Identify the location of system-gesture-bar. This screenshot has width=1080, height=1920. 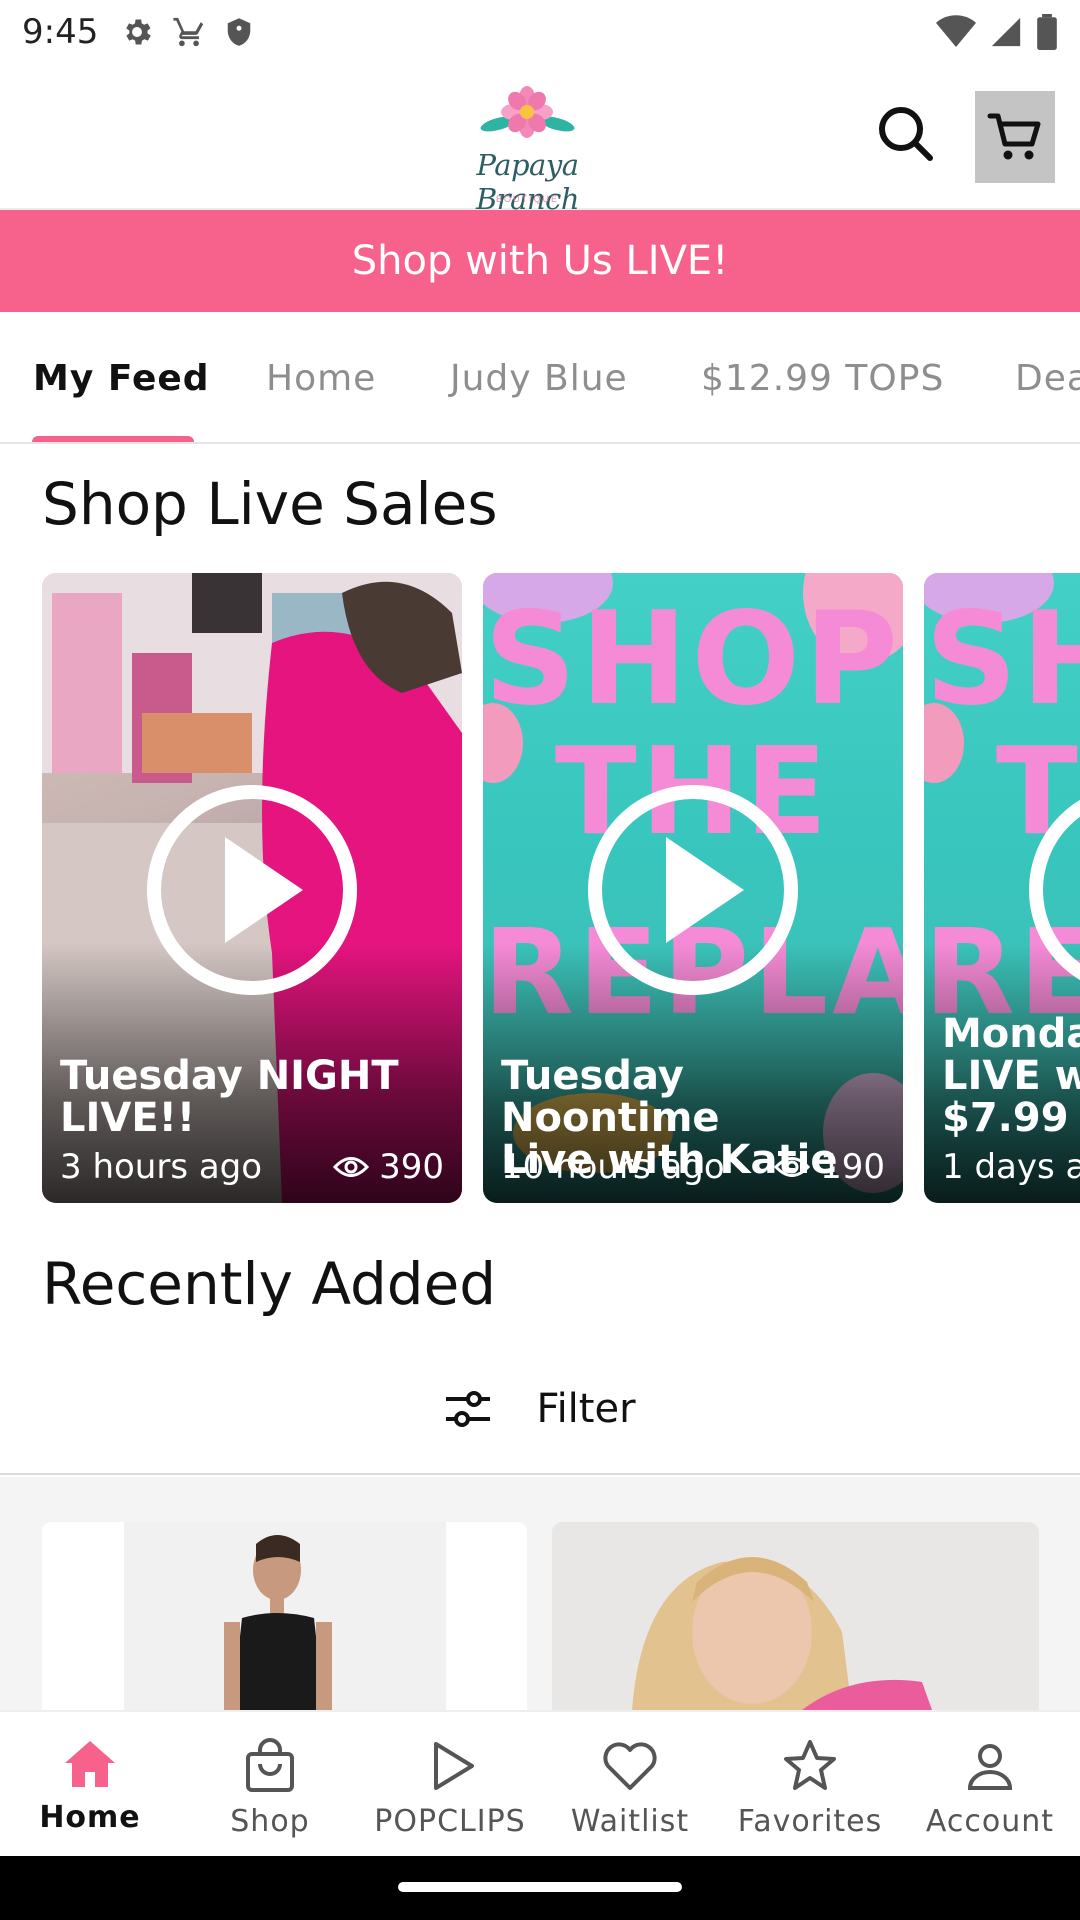
(540, 1888).